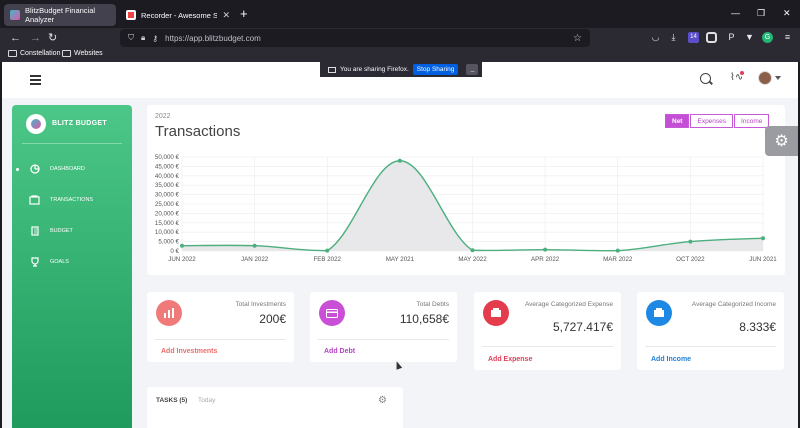 The width and height of the screenshot is (800, 428). I want to click on x-tick-label: APR 2022, so click(545, 259).